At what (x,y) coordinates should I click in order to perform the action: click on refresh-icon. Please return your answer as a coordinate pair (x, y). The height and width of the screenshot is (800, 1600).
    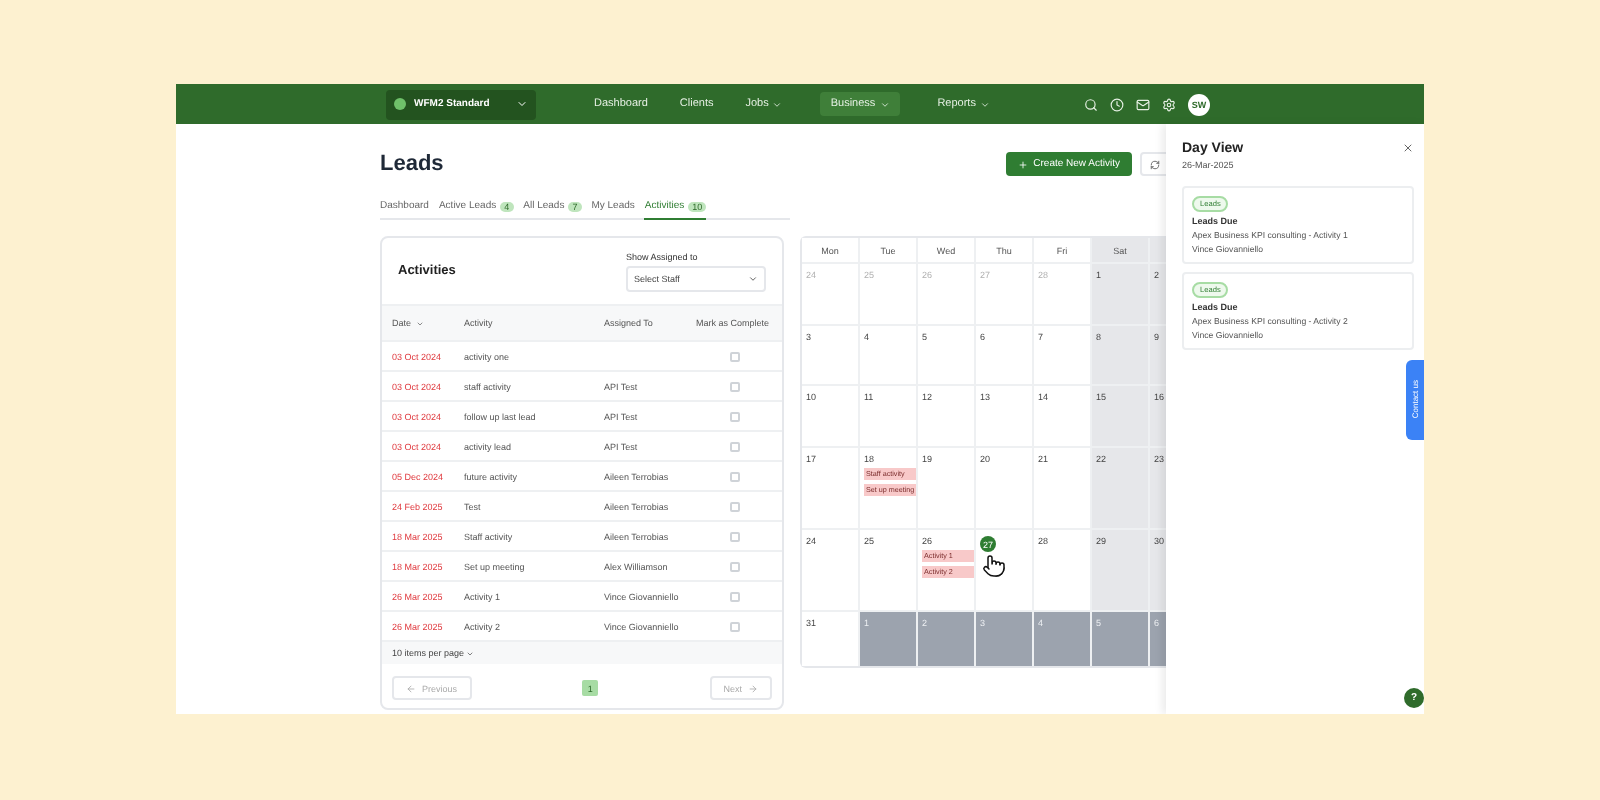
    Looking at the image, I should click on (1155, 164).